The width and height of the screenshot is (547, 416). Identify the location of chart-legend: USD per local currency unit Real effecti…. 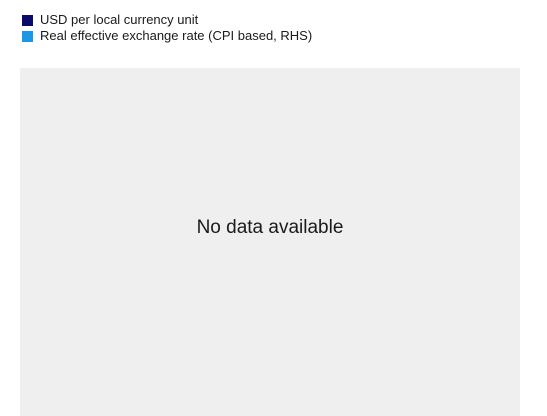
(167, 28).